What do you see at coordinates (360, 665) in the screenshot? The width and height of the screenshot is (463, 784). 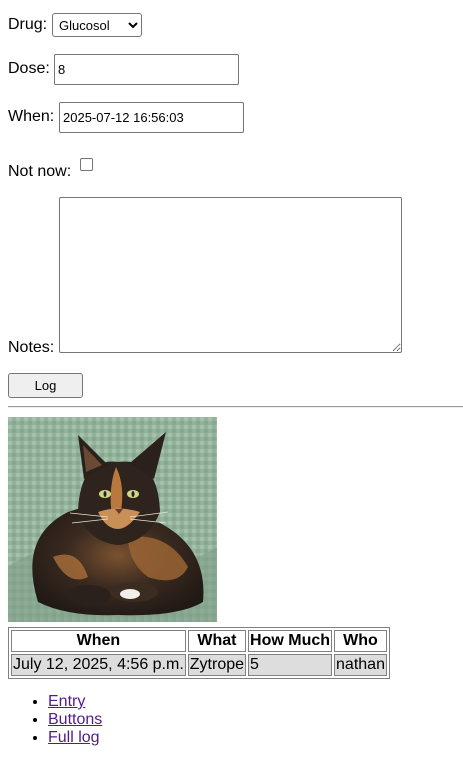 I see `cell-who: nathan` at bounding box center [360, 665].